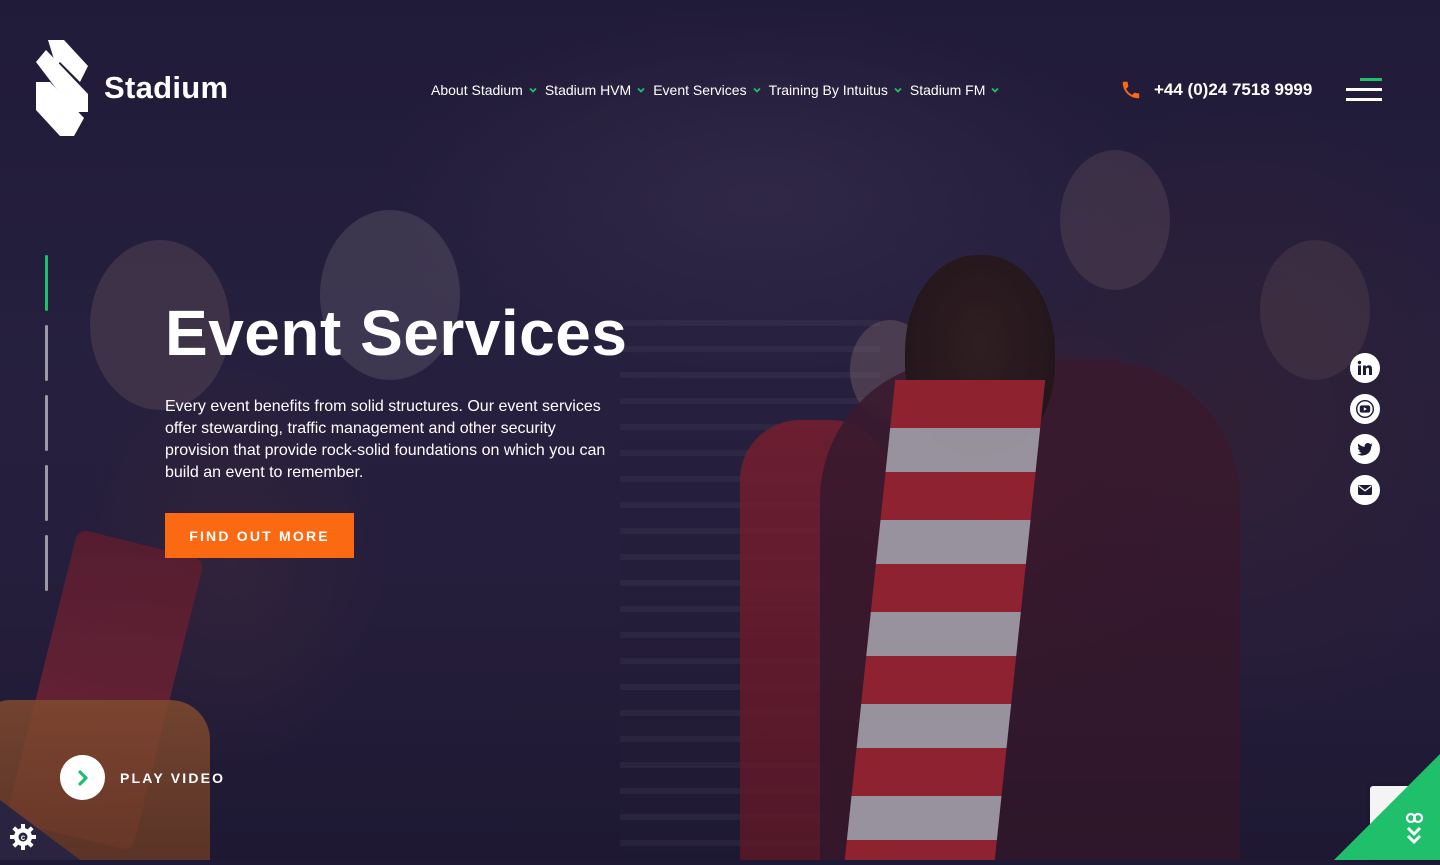  What do you see at coordinates (1365, 489) in the screenshot?
I see `email-icon` at bounding box center [1365, 489].